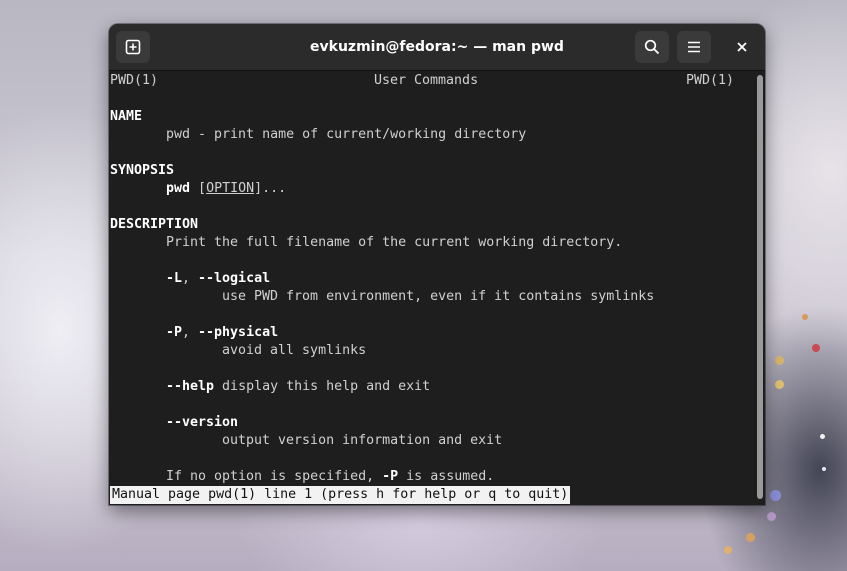  I want to click on option-physical-desc: avoid all symlinks, so click(294, 350).